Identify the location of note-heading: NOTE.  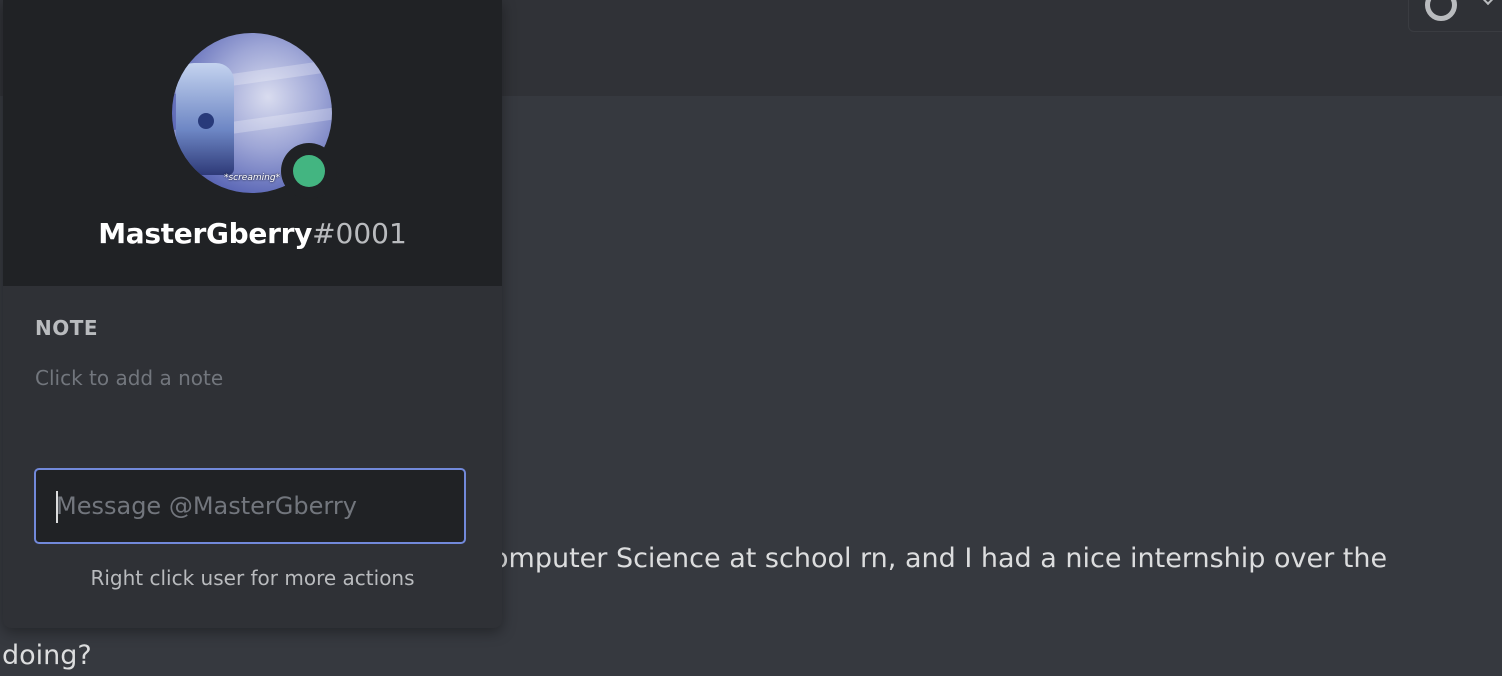
(67, 328).